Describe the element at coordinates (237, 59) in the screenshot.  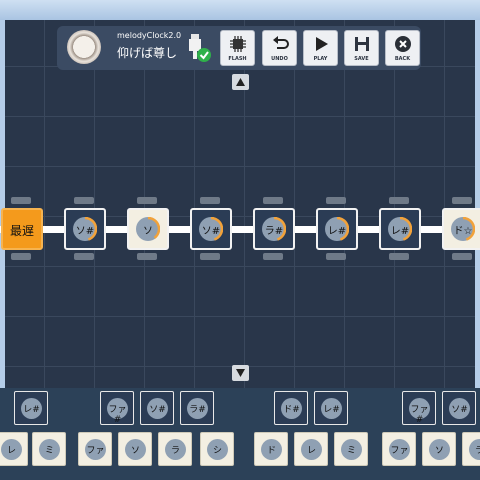
I see `flash-label: FLASH` at that location.